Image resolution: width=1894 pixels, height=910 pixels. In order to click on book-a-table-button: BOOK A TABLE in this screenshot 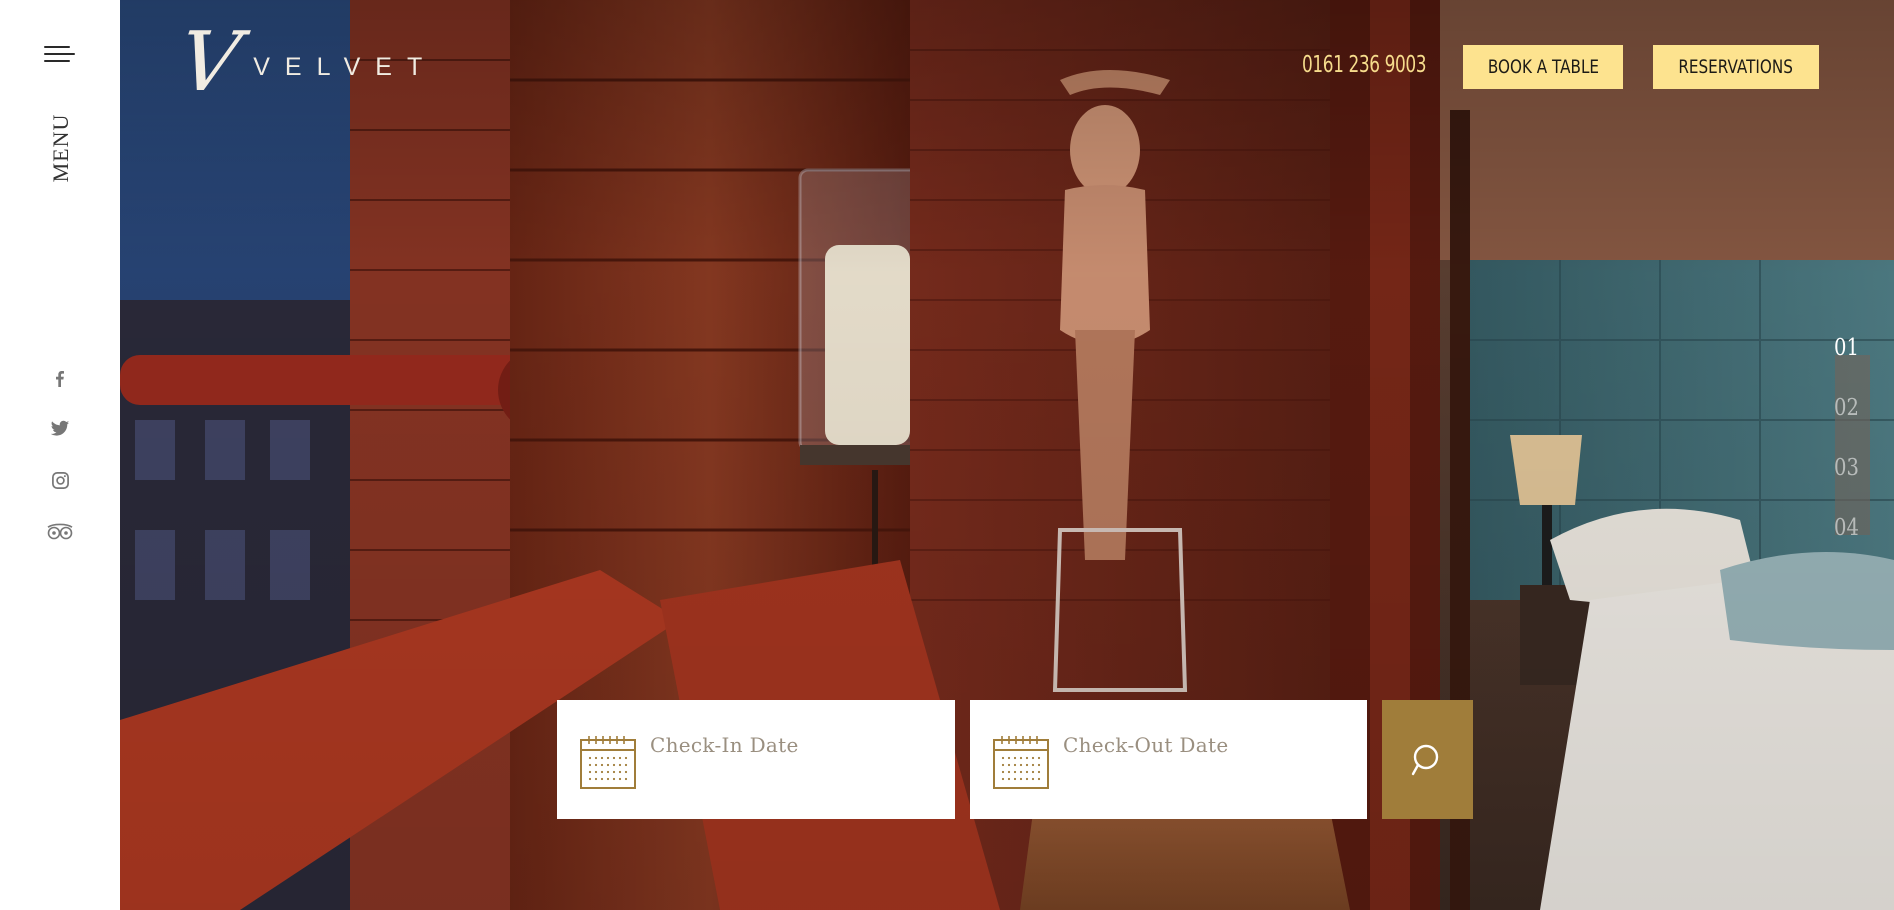, I will do `click(1543, 67)`.